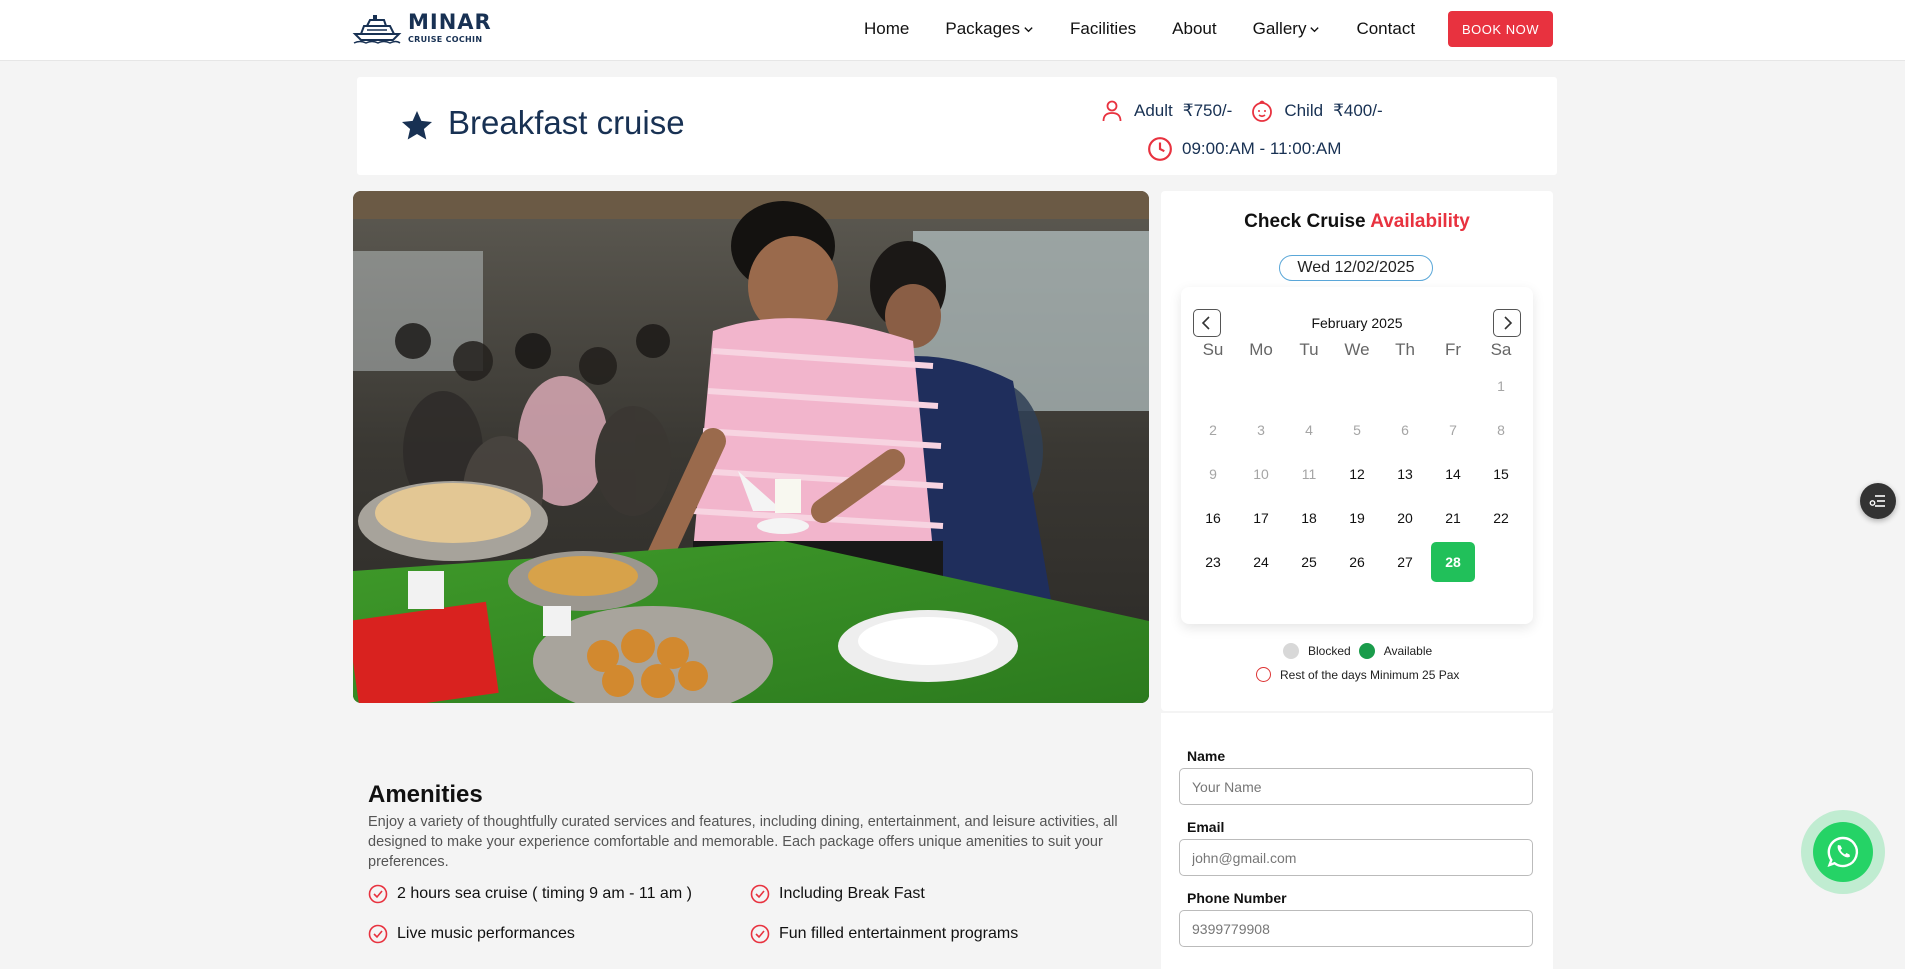 This screenshot has height=969, width=1905. Describe the element at coordinates (1213, 474) in the screenshot. I see `calendar-day: 9` at that location.